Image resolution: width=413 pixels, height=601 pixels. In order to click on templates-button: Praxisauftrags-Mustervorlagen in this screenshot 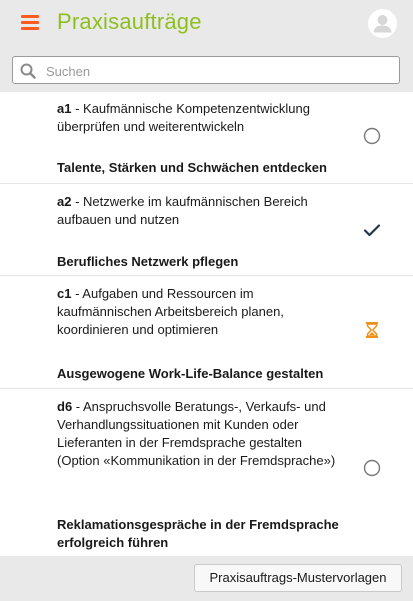, I will do `click(298, 578)`.